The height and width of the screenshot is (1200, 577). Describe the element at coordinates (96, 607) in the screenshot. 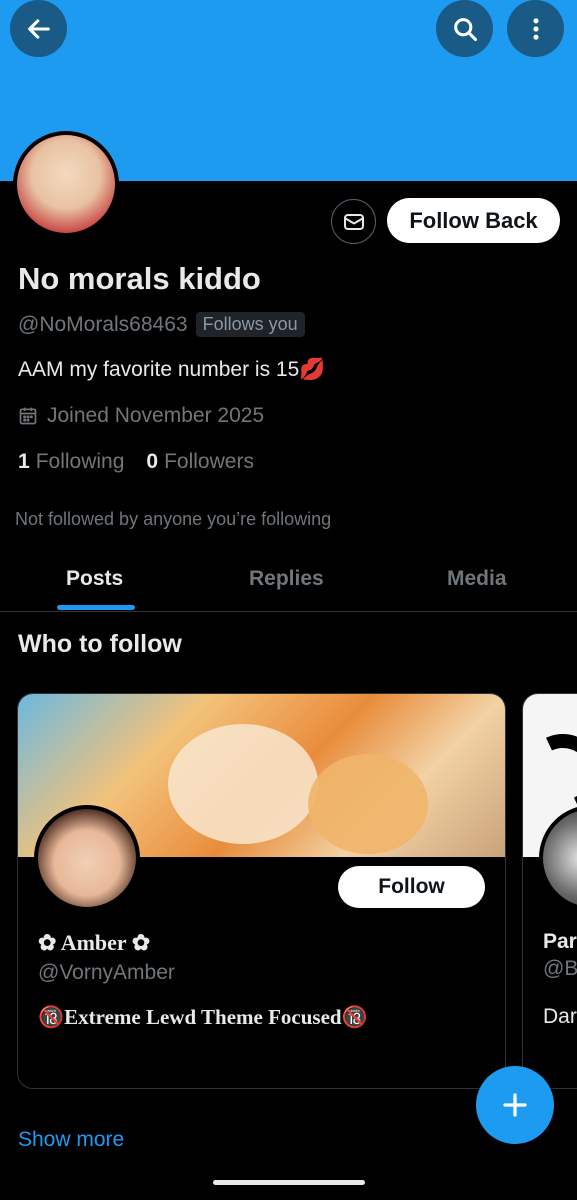

I see `active-tab-indicator` at that location.